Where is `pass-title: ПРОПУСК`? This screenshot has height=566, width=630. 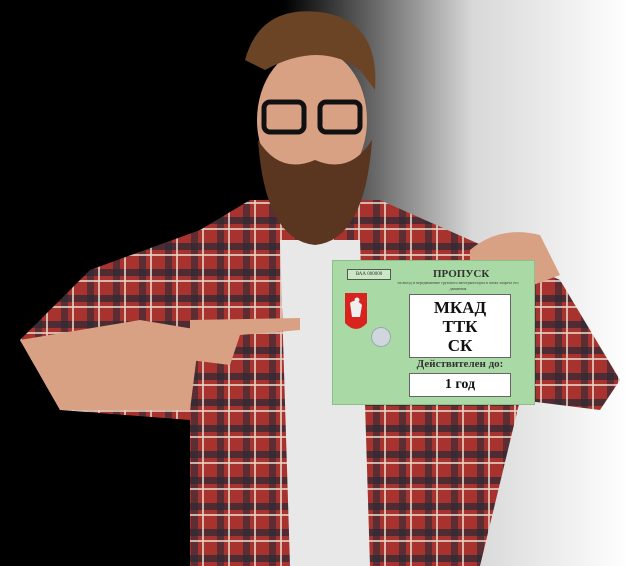
pass-title: ПРОПУСК is located at coordinates (461, 274).